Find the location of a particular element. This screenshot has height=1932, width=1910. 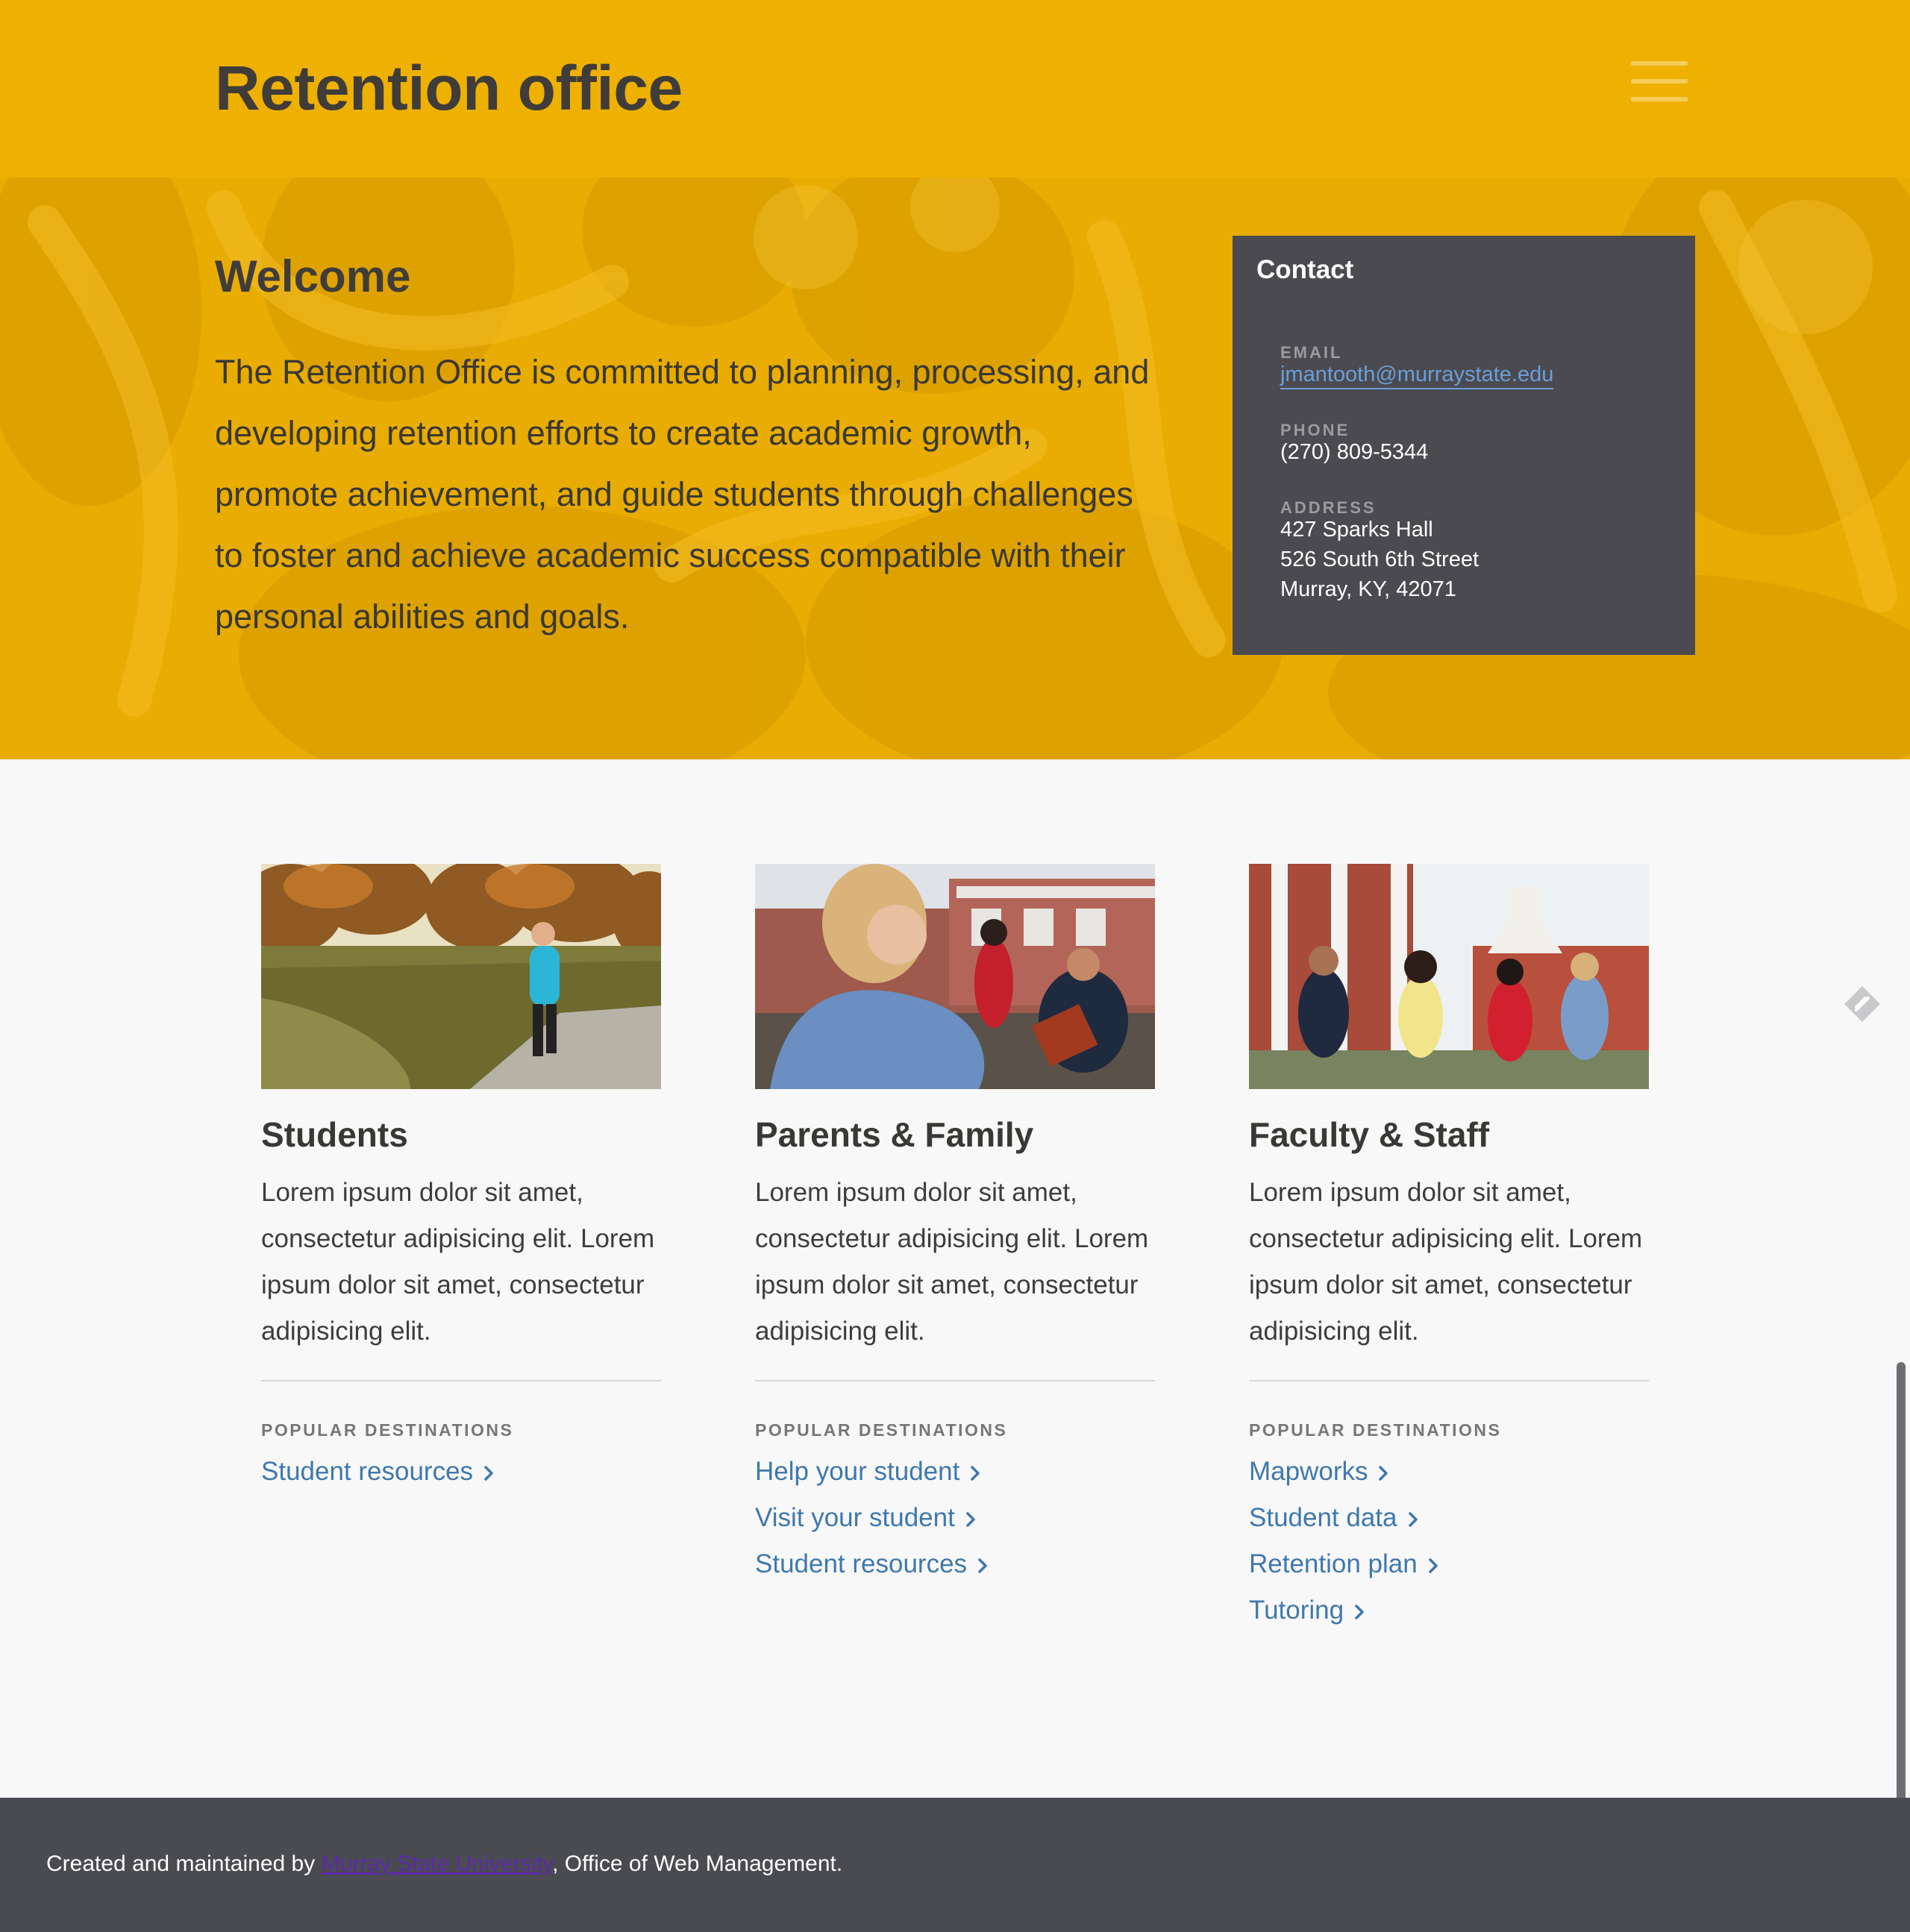

welcome-heading: Welcome is located at coordinates (313, 276).